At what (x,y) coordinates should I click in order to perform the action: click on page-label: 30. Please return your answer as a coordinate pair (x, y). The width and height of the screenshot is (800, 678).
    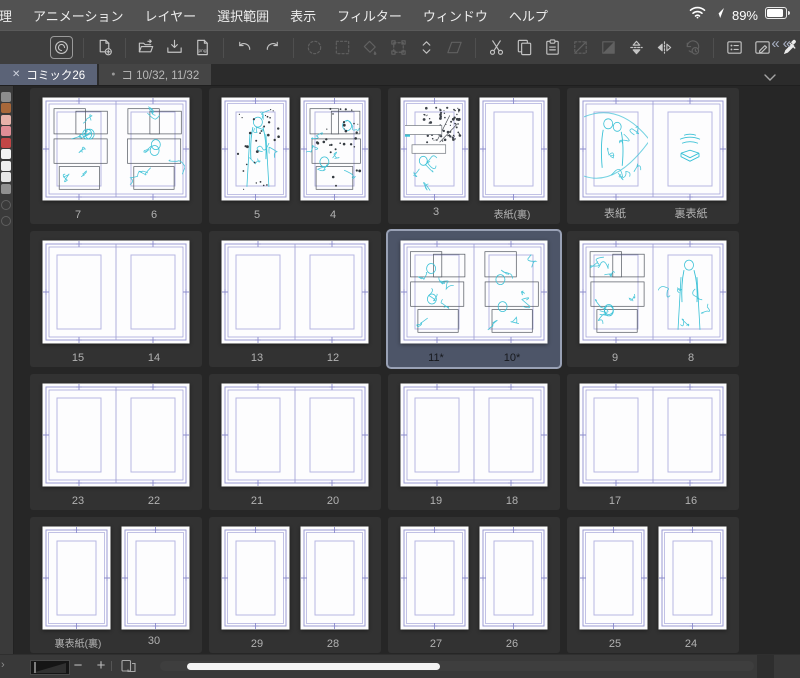
    Looking at the image, I should click on (154, 641).